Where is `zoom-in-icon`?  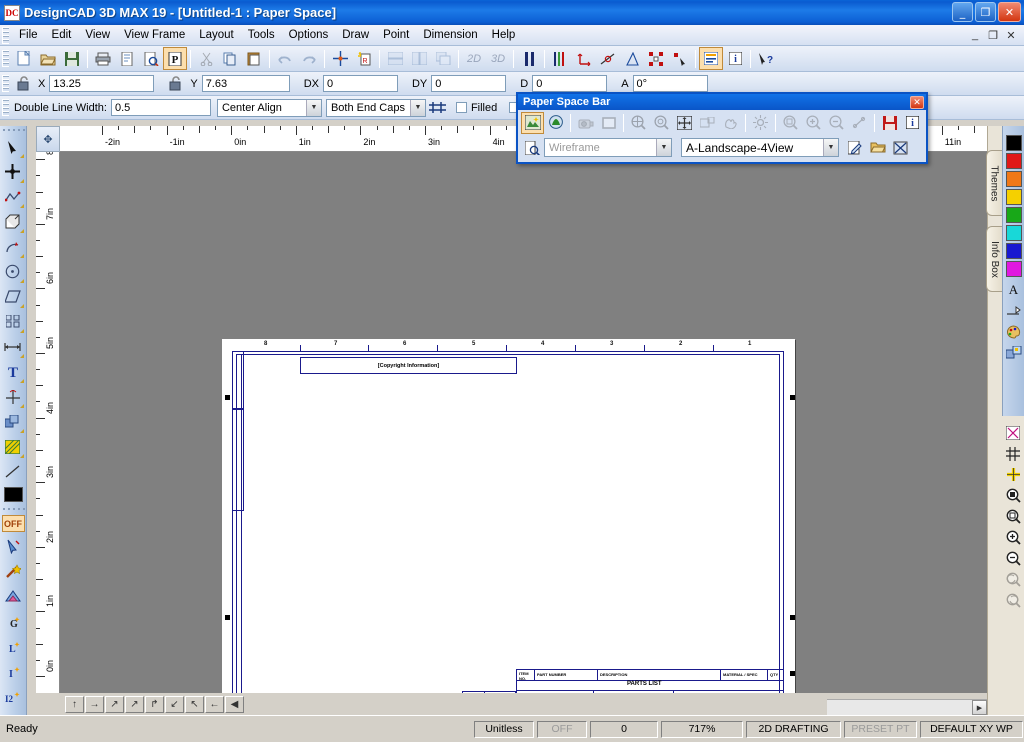
zoom-in-icon is located at coordinates (1013, 537).